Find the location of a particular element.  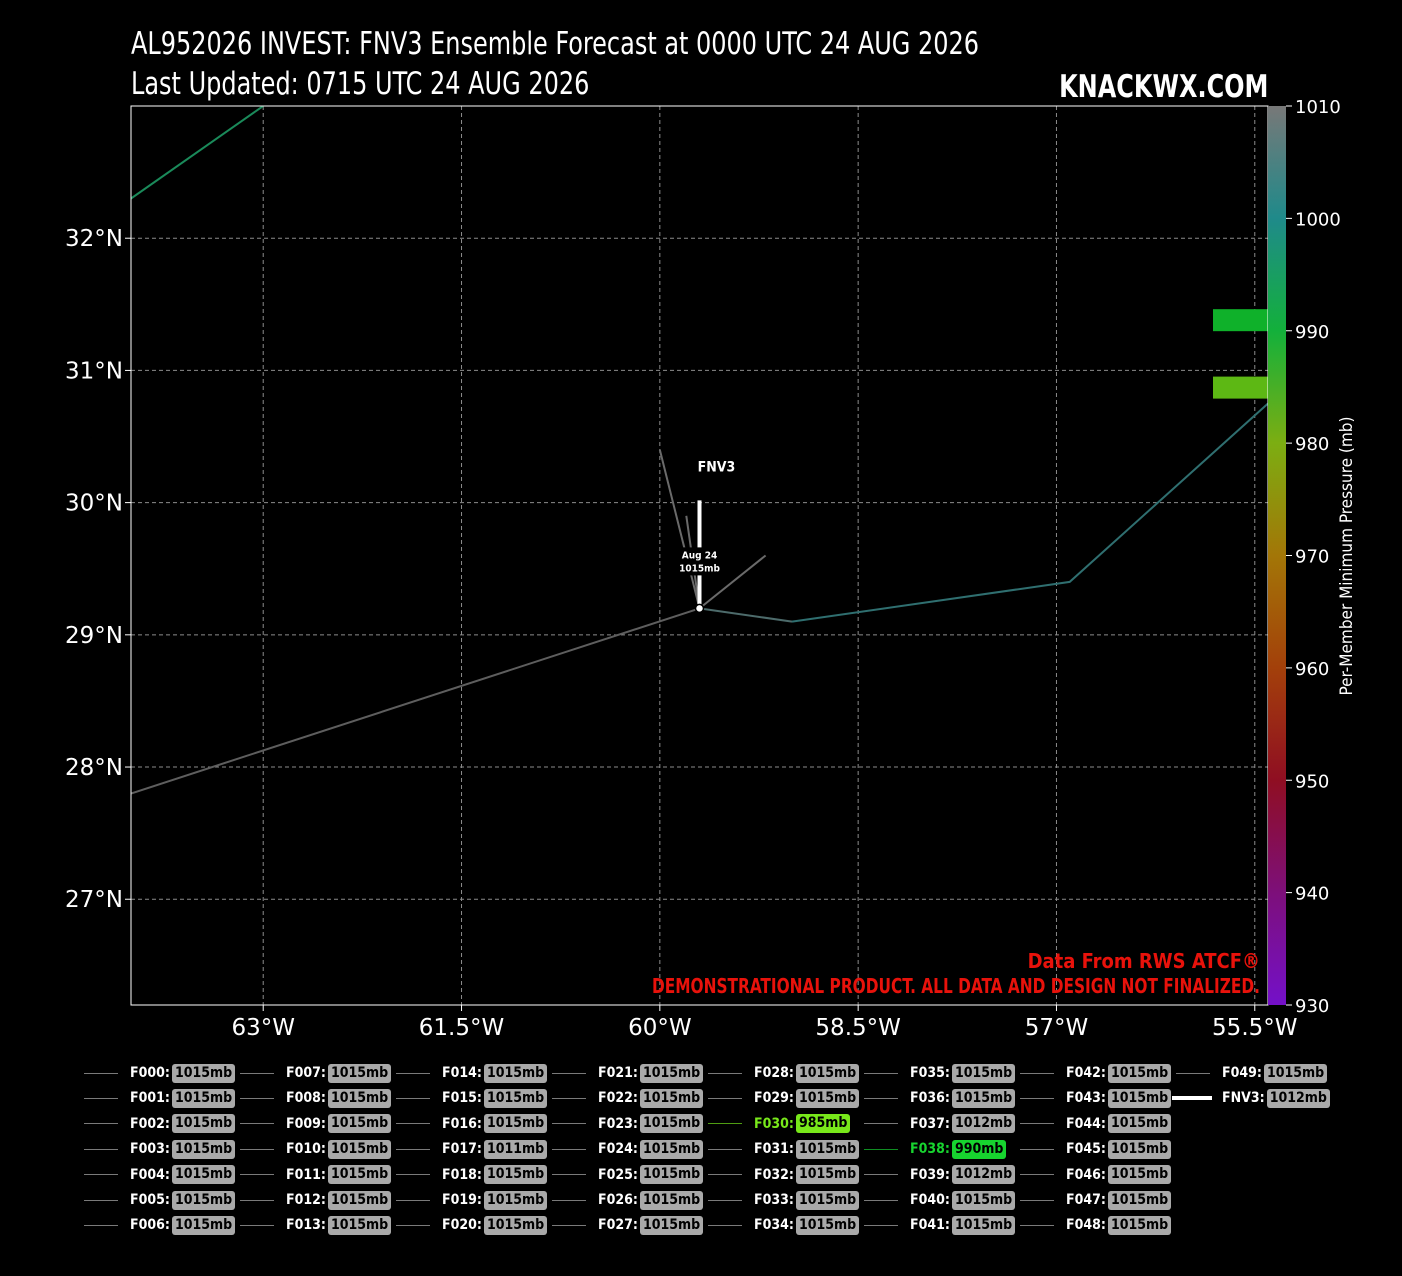

legend-member-name: F005: is located at coordinates (150, 1200).